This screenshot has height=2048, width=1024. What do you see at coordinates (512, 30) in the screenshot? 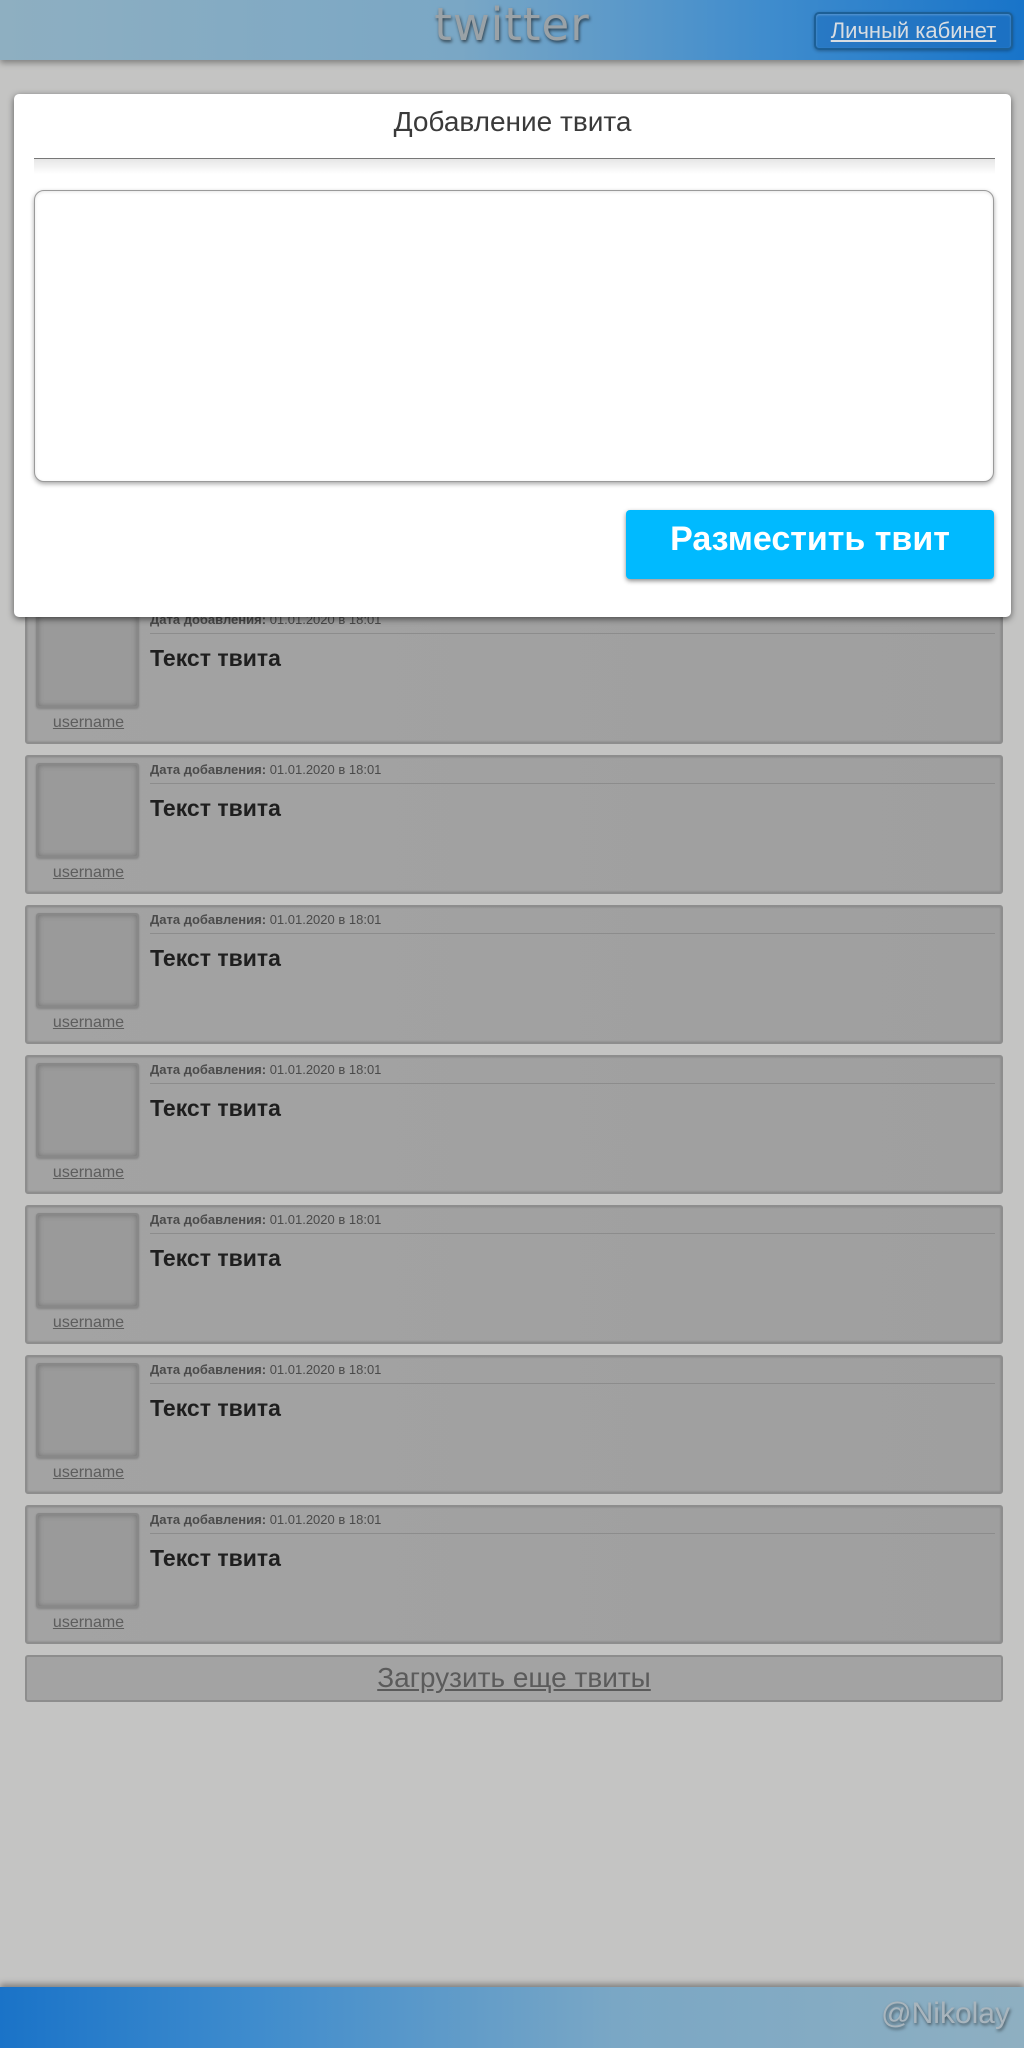
I see `top-bar: twitter Личный кабинет` at bounding box center [512, 30].